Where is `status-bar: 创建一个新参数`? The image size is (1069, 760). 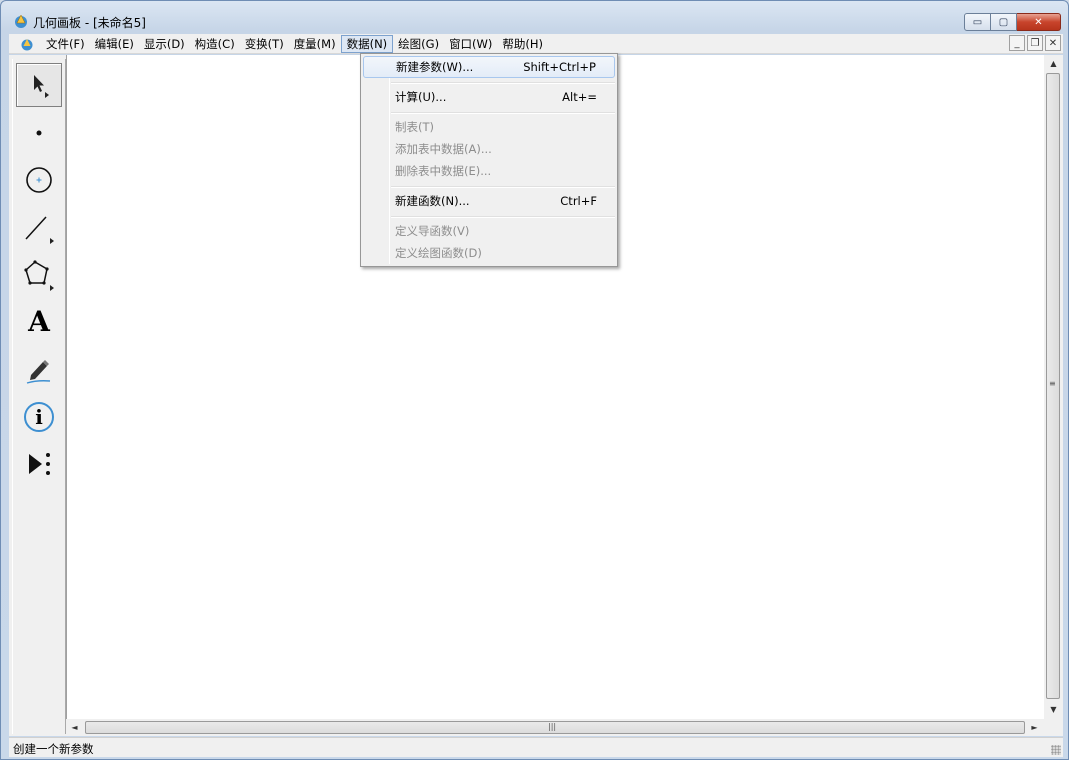 status-bar: 创建一个新参数 is located at coordinates (536, 747).